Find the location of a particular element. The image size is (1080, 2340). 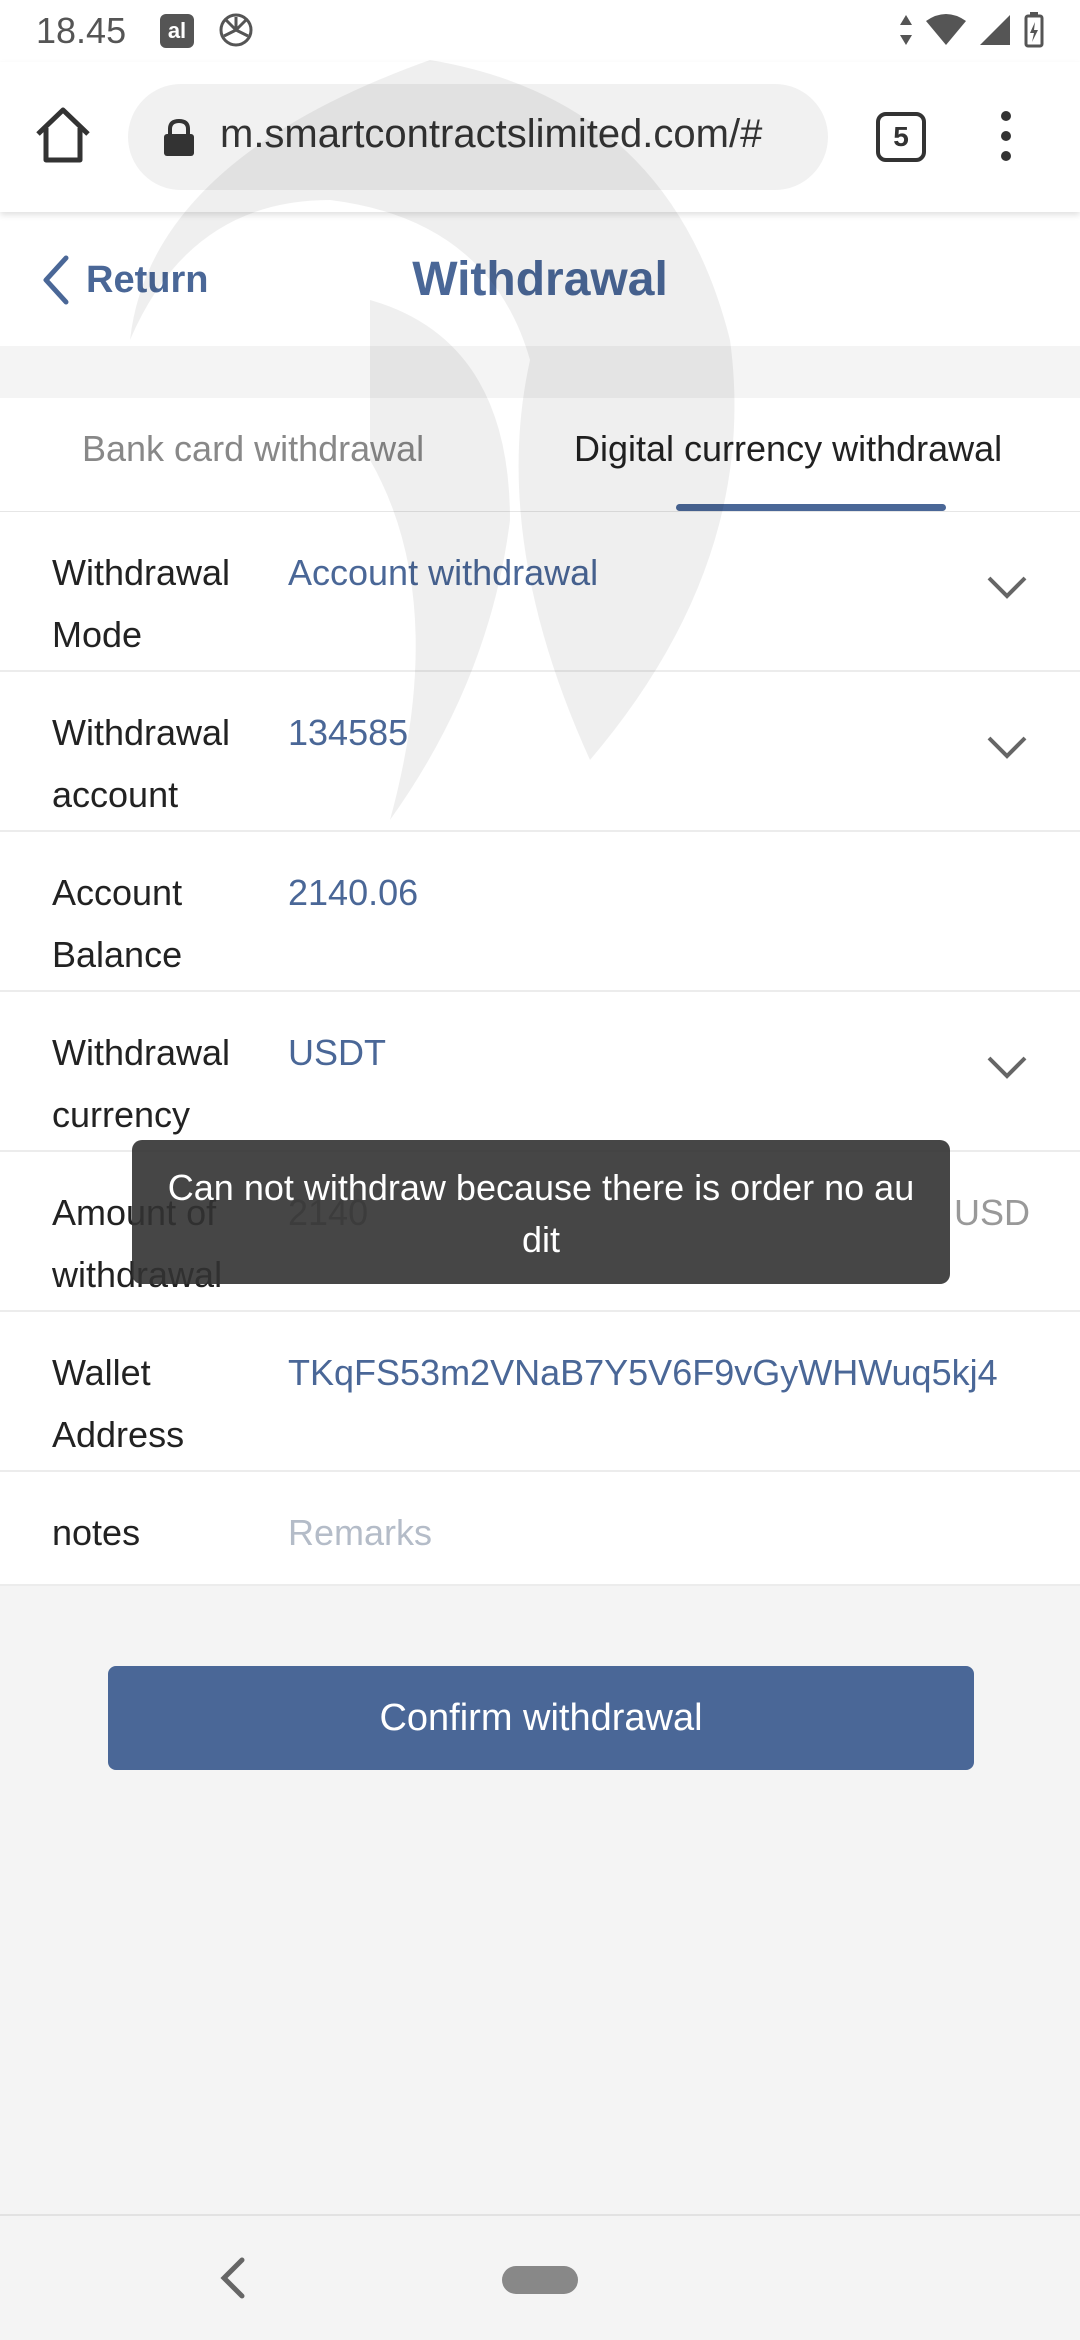

browser-toolbar: m.smartcontractslimited.com/# 5 is located at coordinates (540, 137).